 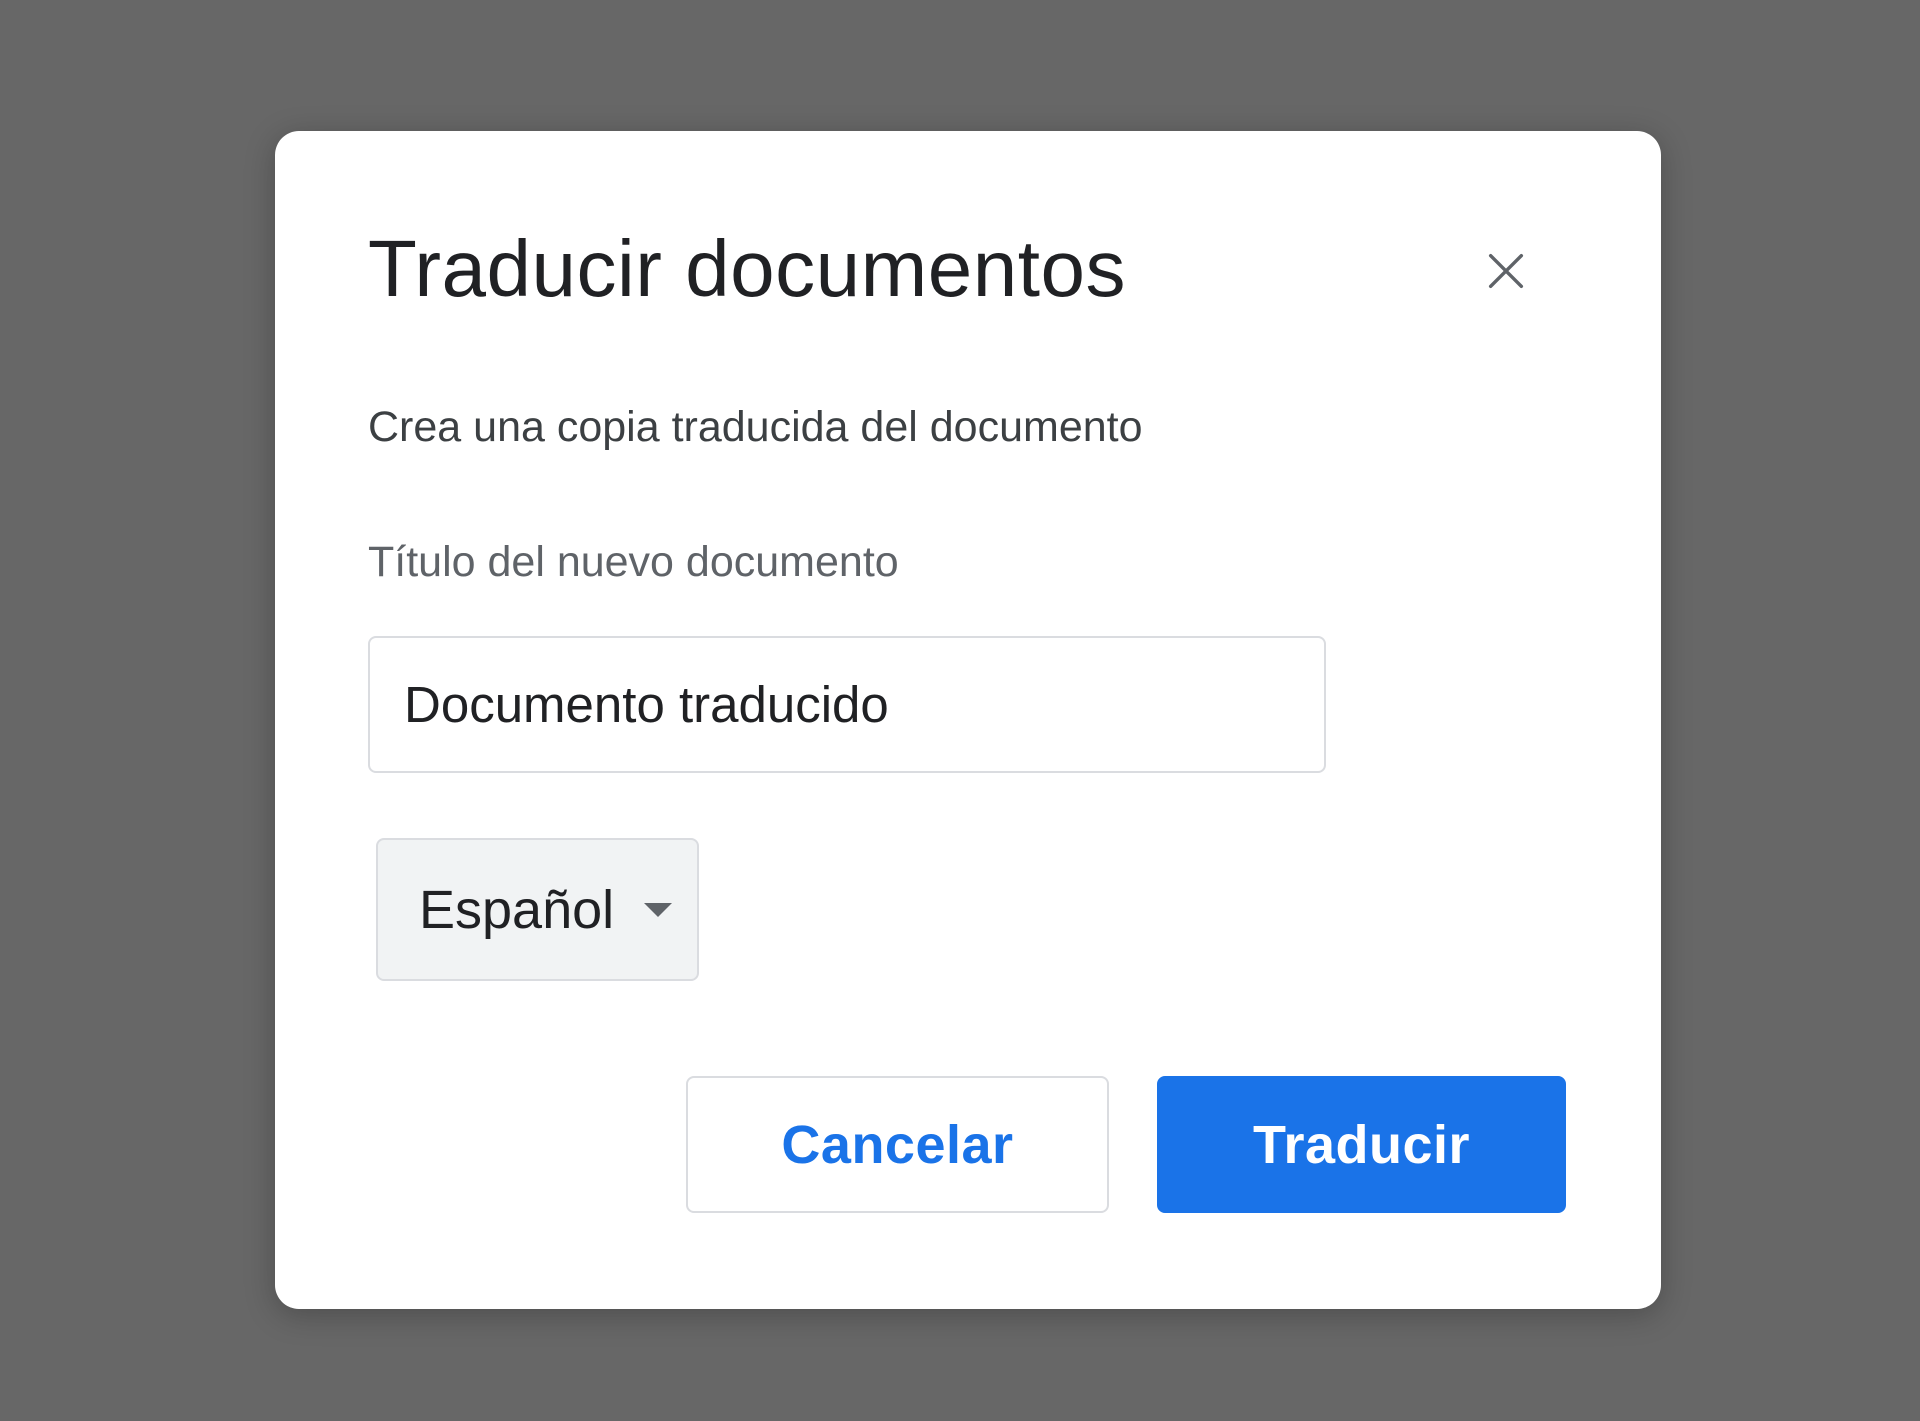 I want to click on translate-button: Traducir, so click(x=1361, y=1144).